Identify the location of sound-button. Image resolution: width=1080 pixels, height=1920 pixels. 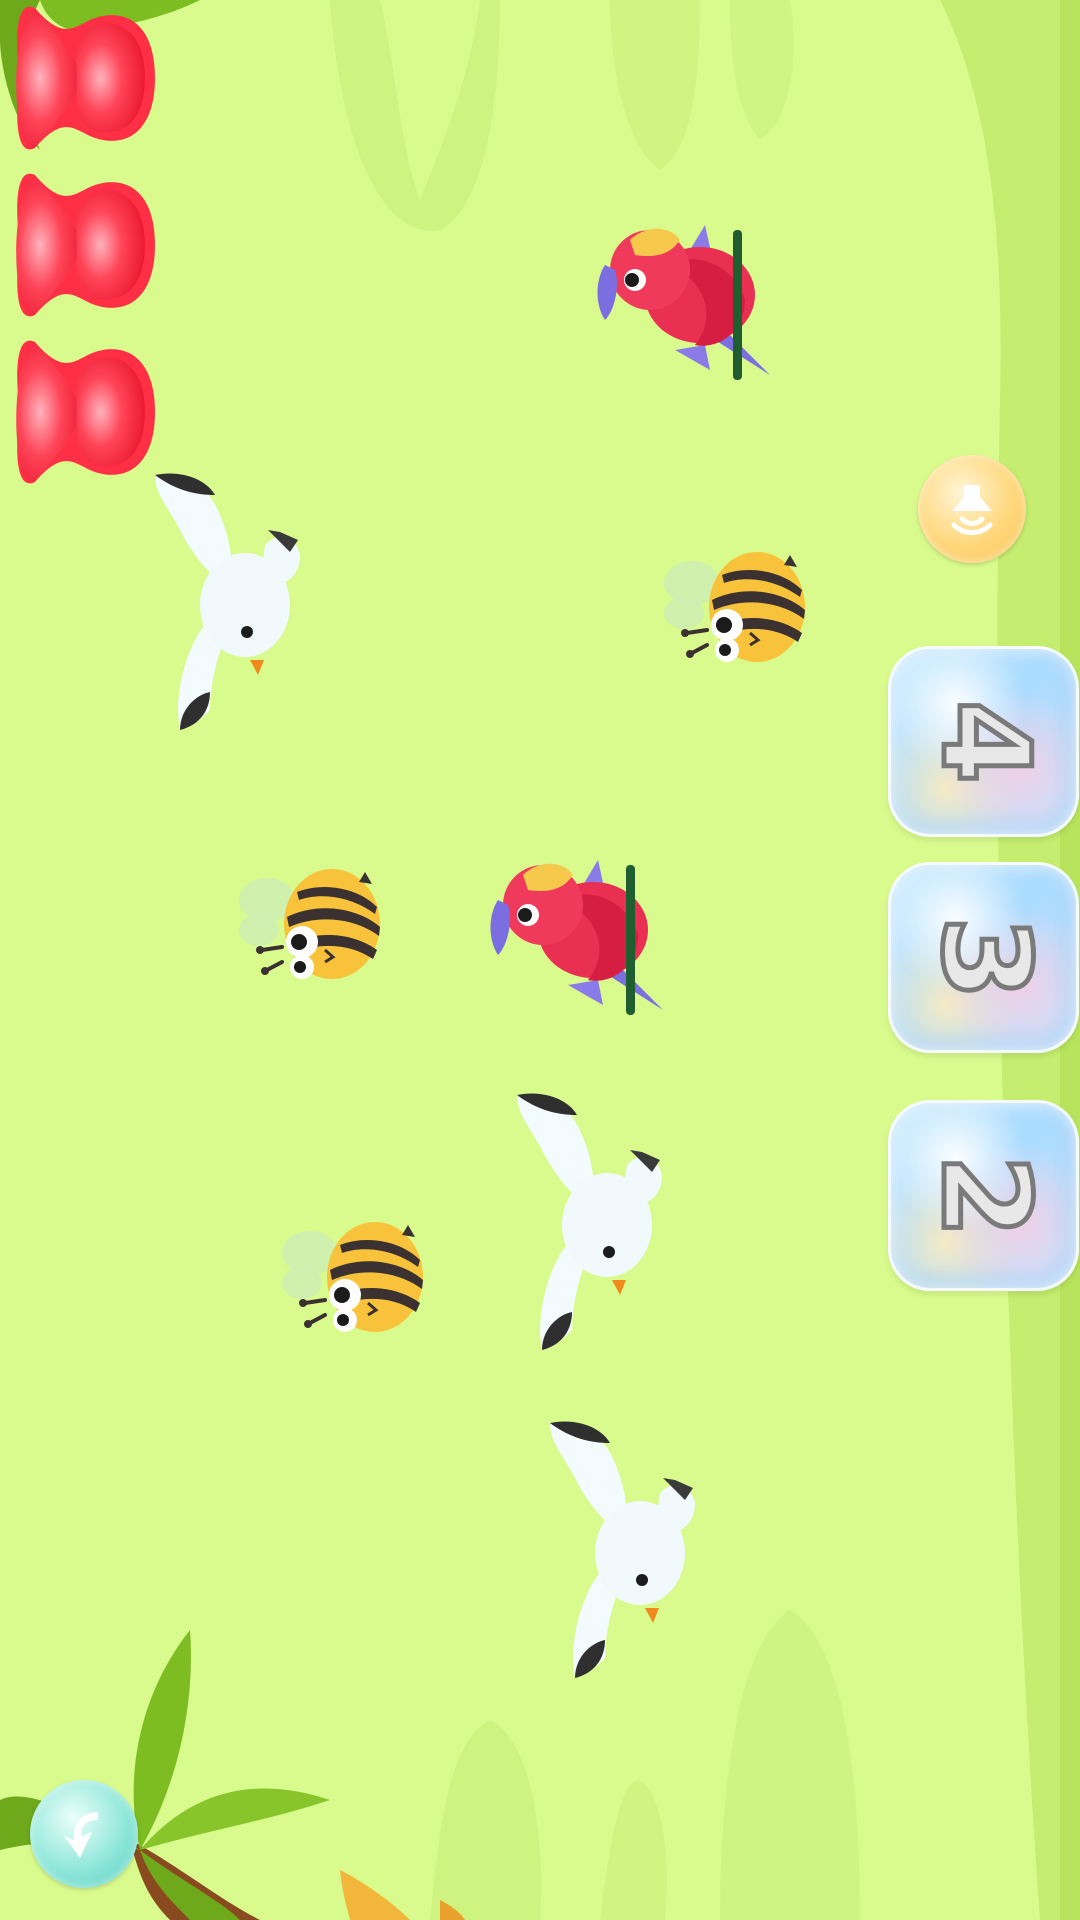
(972, 509).